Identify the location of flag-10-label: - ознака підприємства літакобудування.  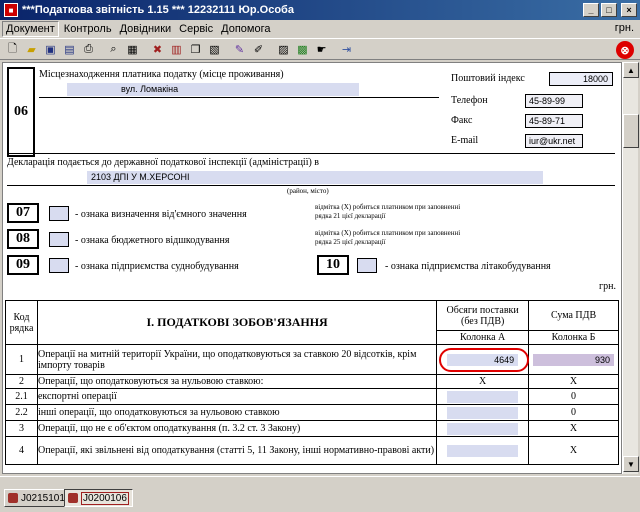
(468, 266).